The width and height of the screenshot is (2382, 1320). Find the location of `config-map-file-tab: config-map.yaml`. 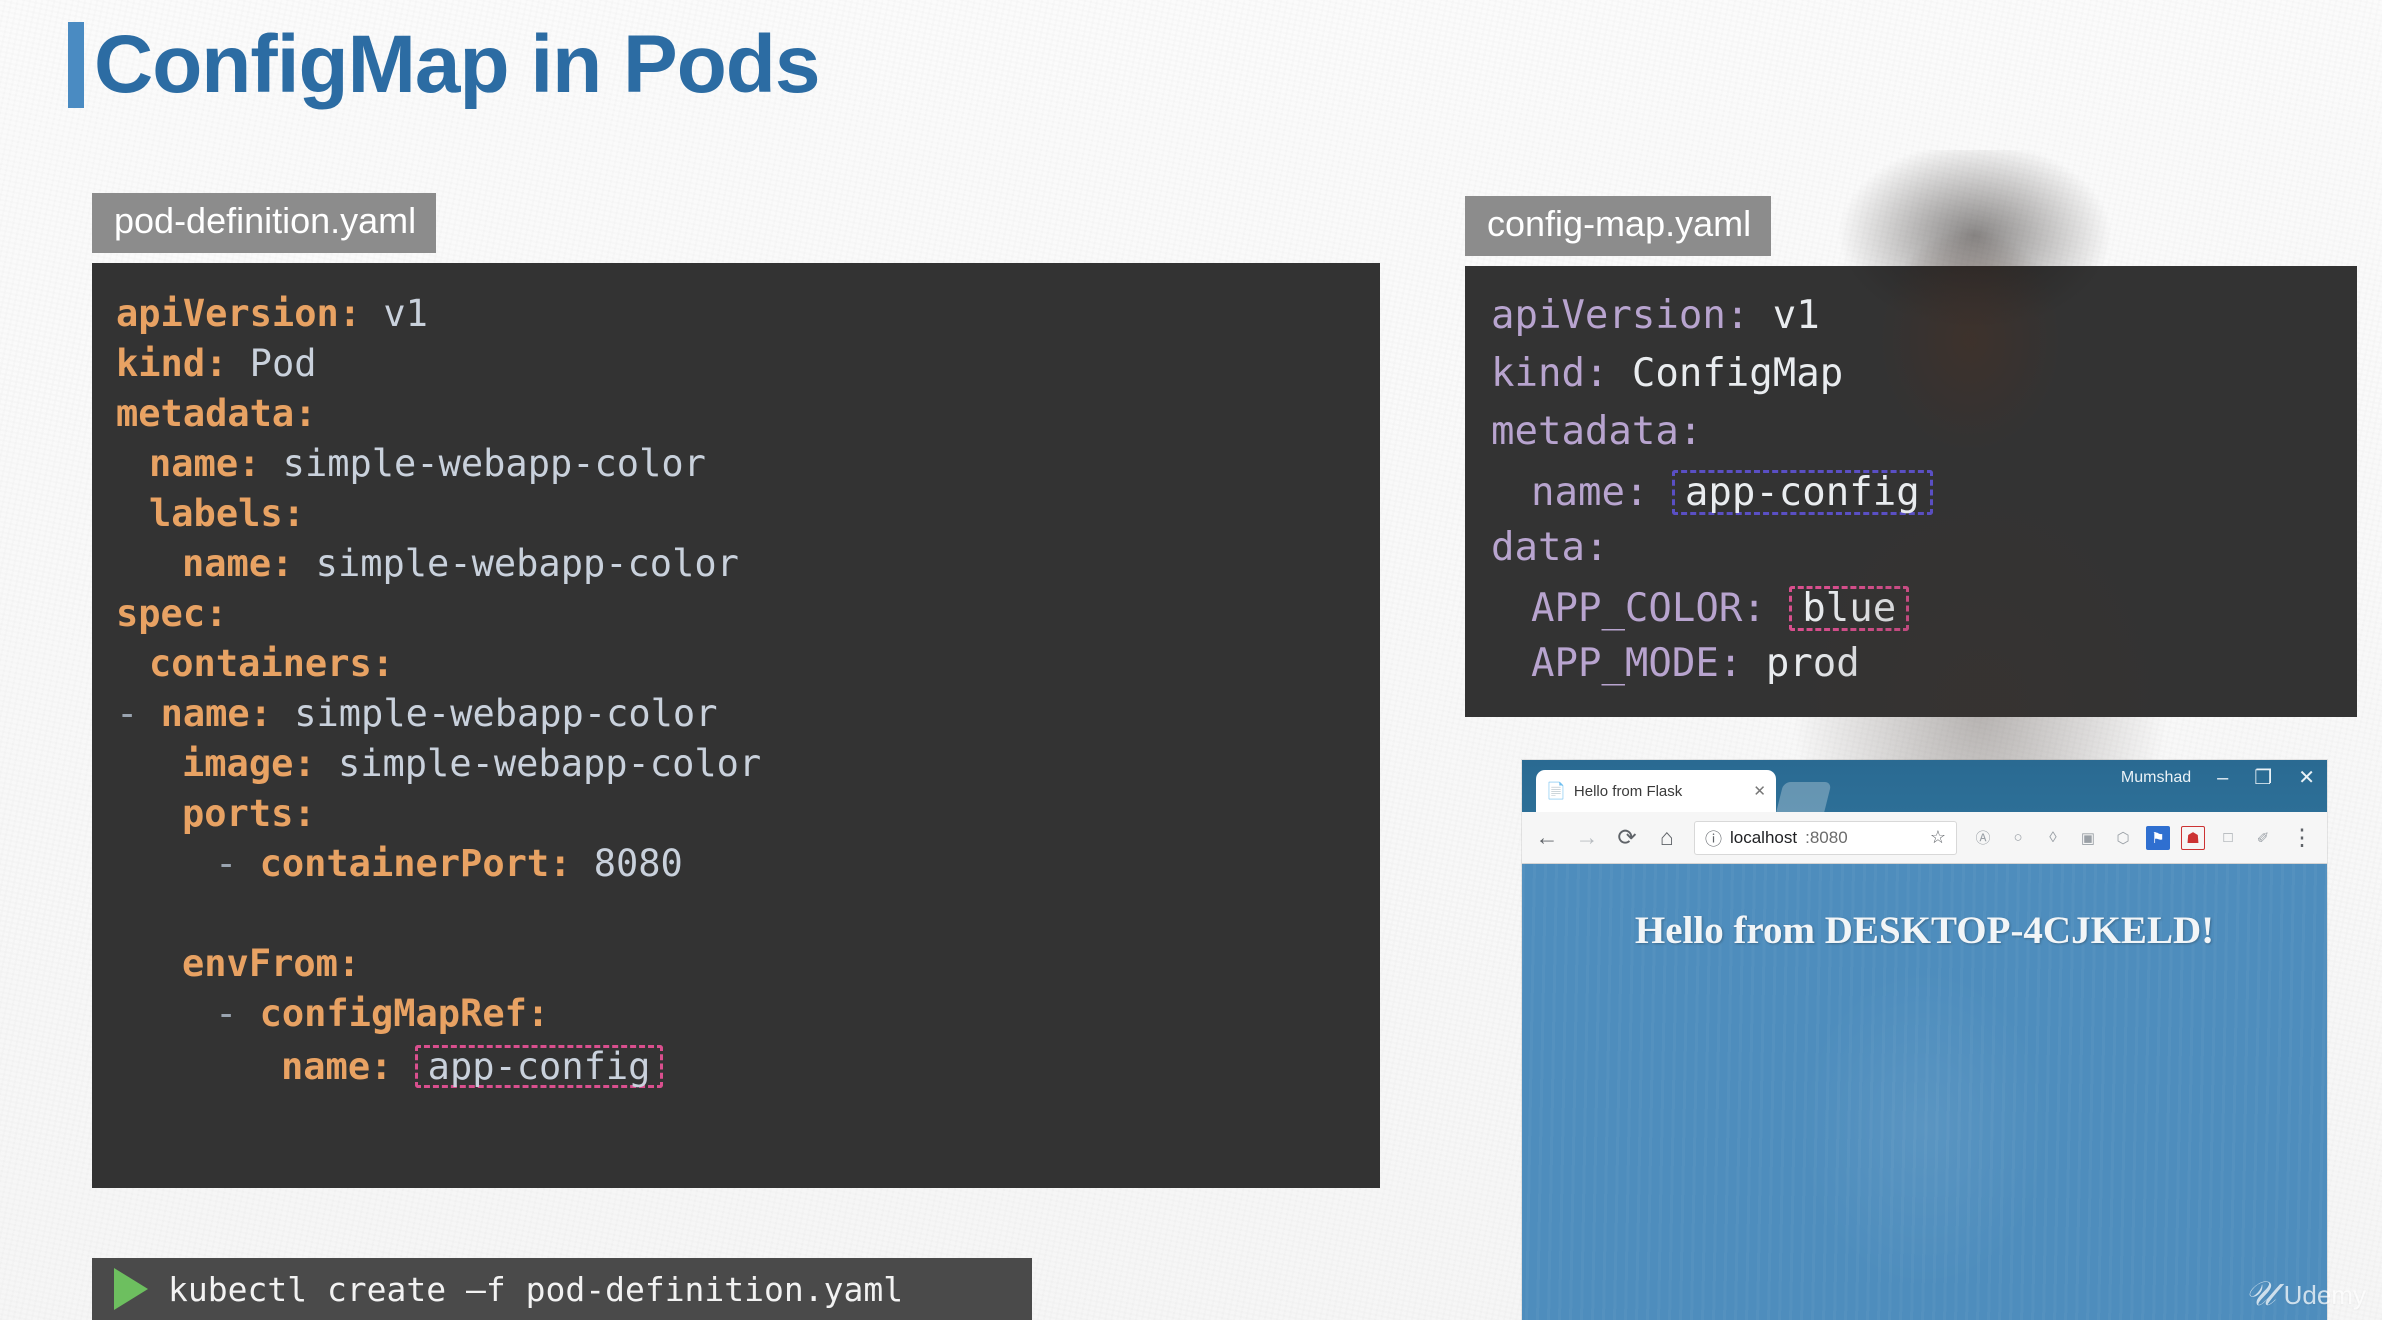

config-map-file-tab: config-map.yaml is located at coordinates (1618, 226).